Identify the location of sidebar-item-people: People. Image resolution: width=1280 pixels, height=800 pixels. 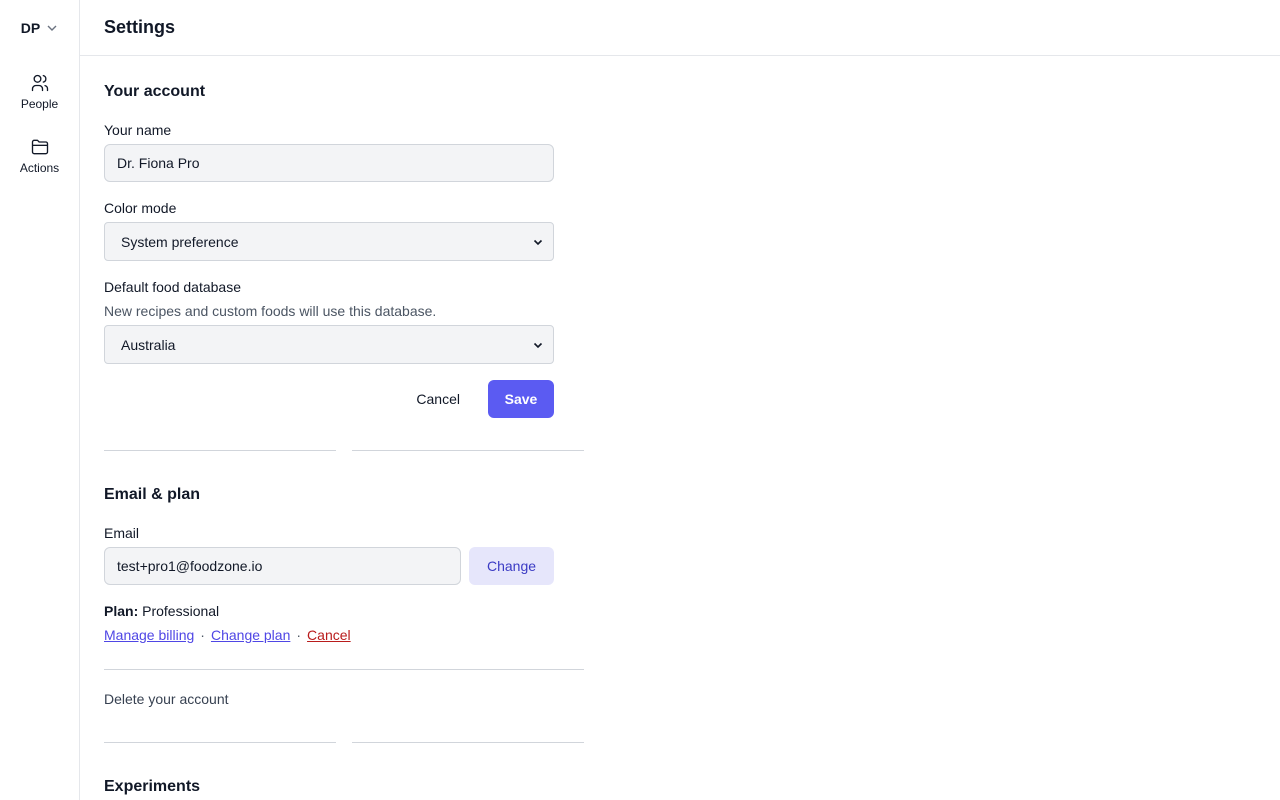
(39, 92).